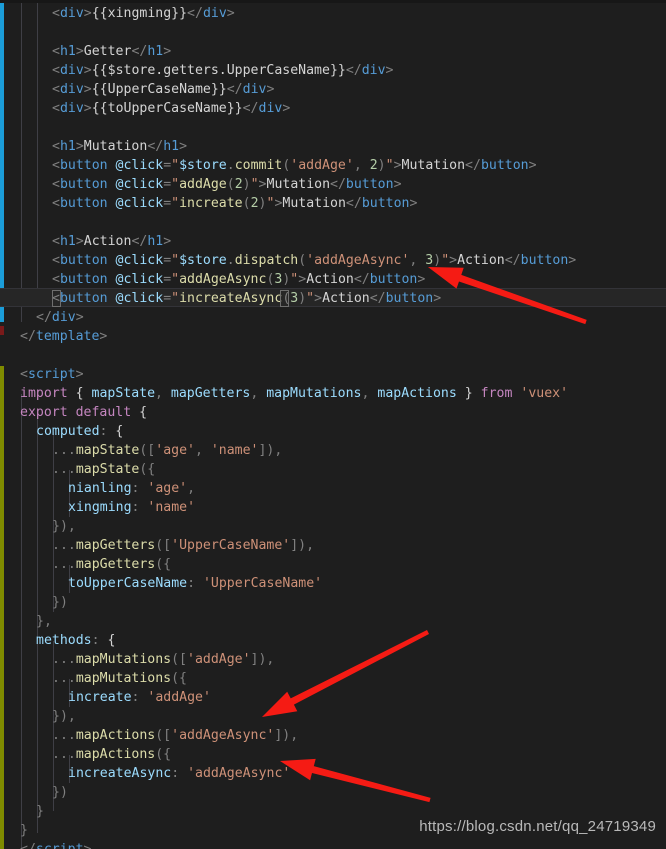 This screenshot has height=849, width=666. I want to click on code-token: Action, so click(346, 298).